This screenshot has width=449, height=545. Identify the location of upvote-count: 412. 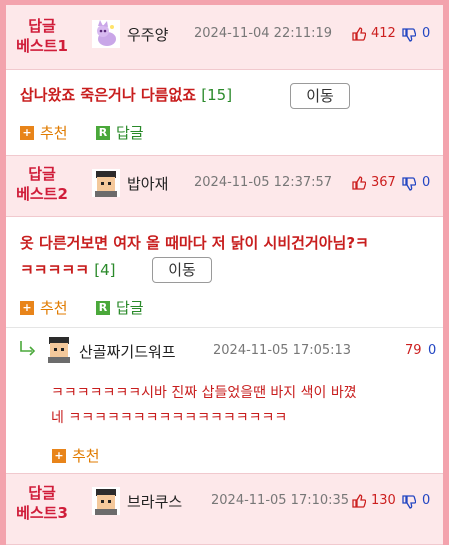
(383, 33).